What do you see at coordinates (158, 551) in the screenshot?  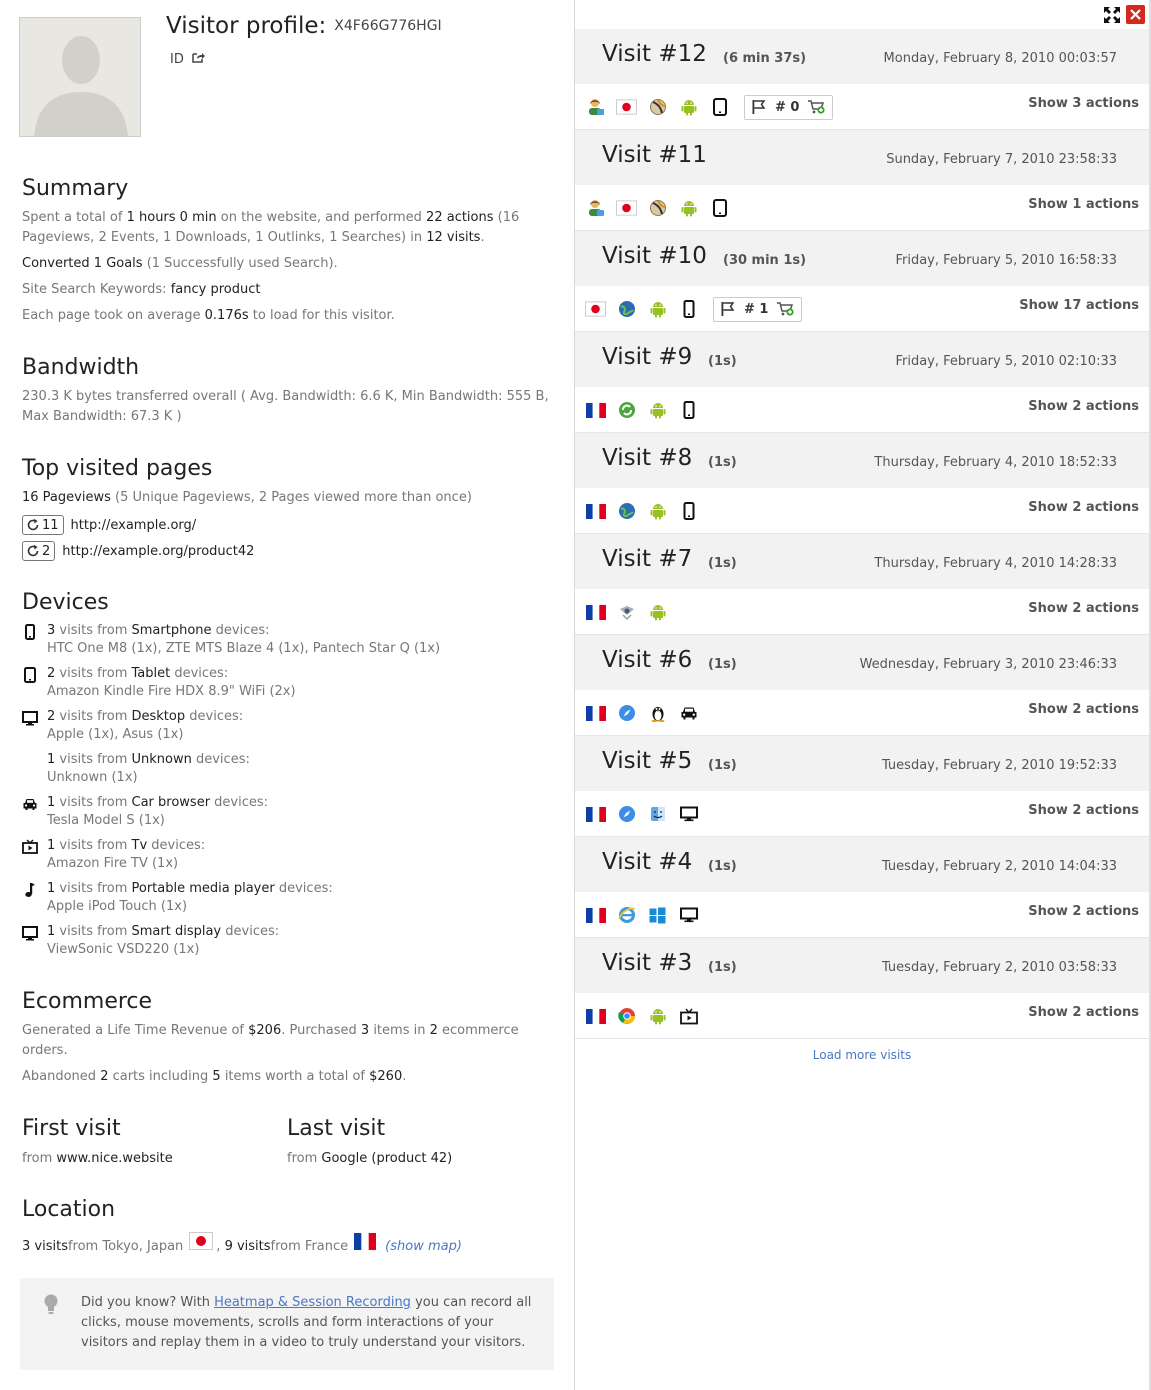 I see `page-url: http://example.org/product42` at bounding box center [158, 551].